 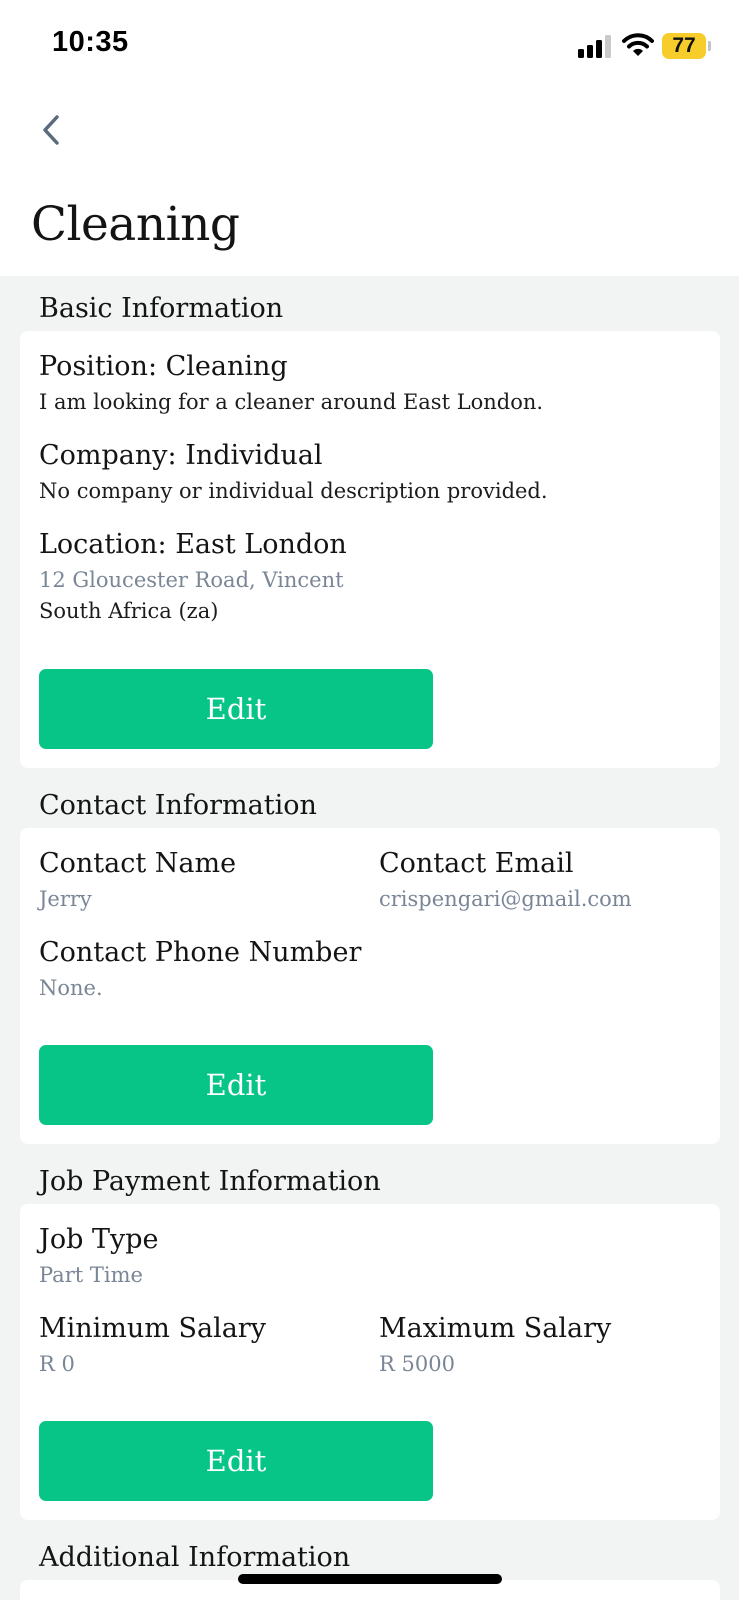 I want to click on address-line-2: South Africa (za), so click(x=129, y=611).